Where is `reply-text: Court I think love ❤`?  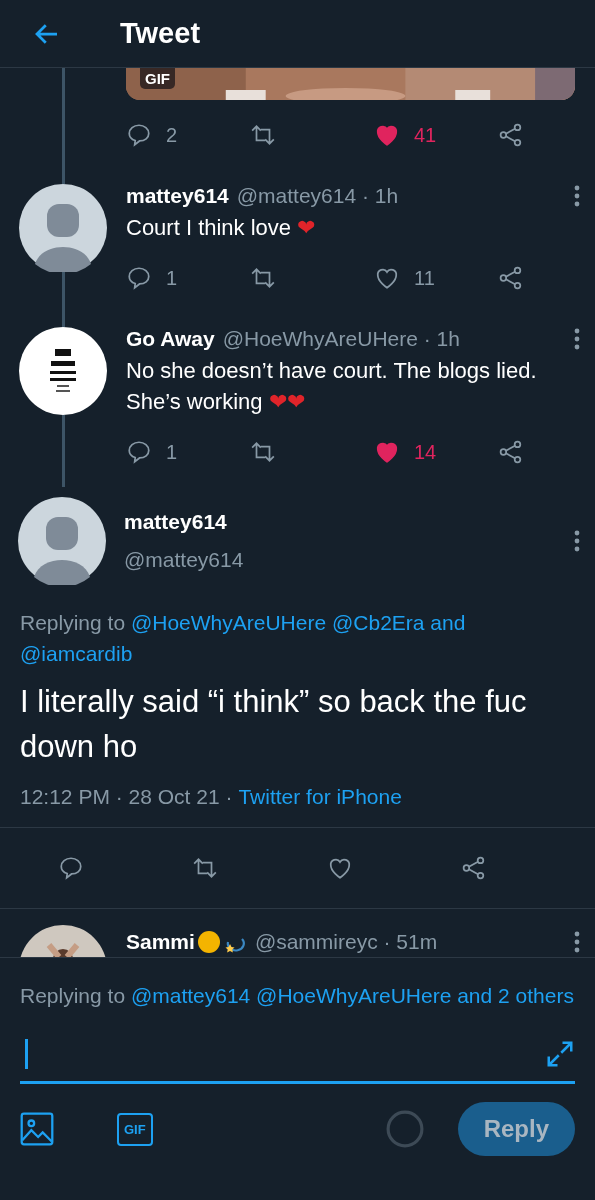 reply-text: Court I think love ❤ is located at coordinates (221, 228).